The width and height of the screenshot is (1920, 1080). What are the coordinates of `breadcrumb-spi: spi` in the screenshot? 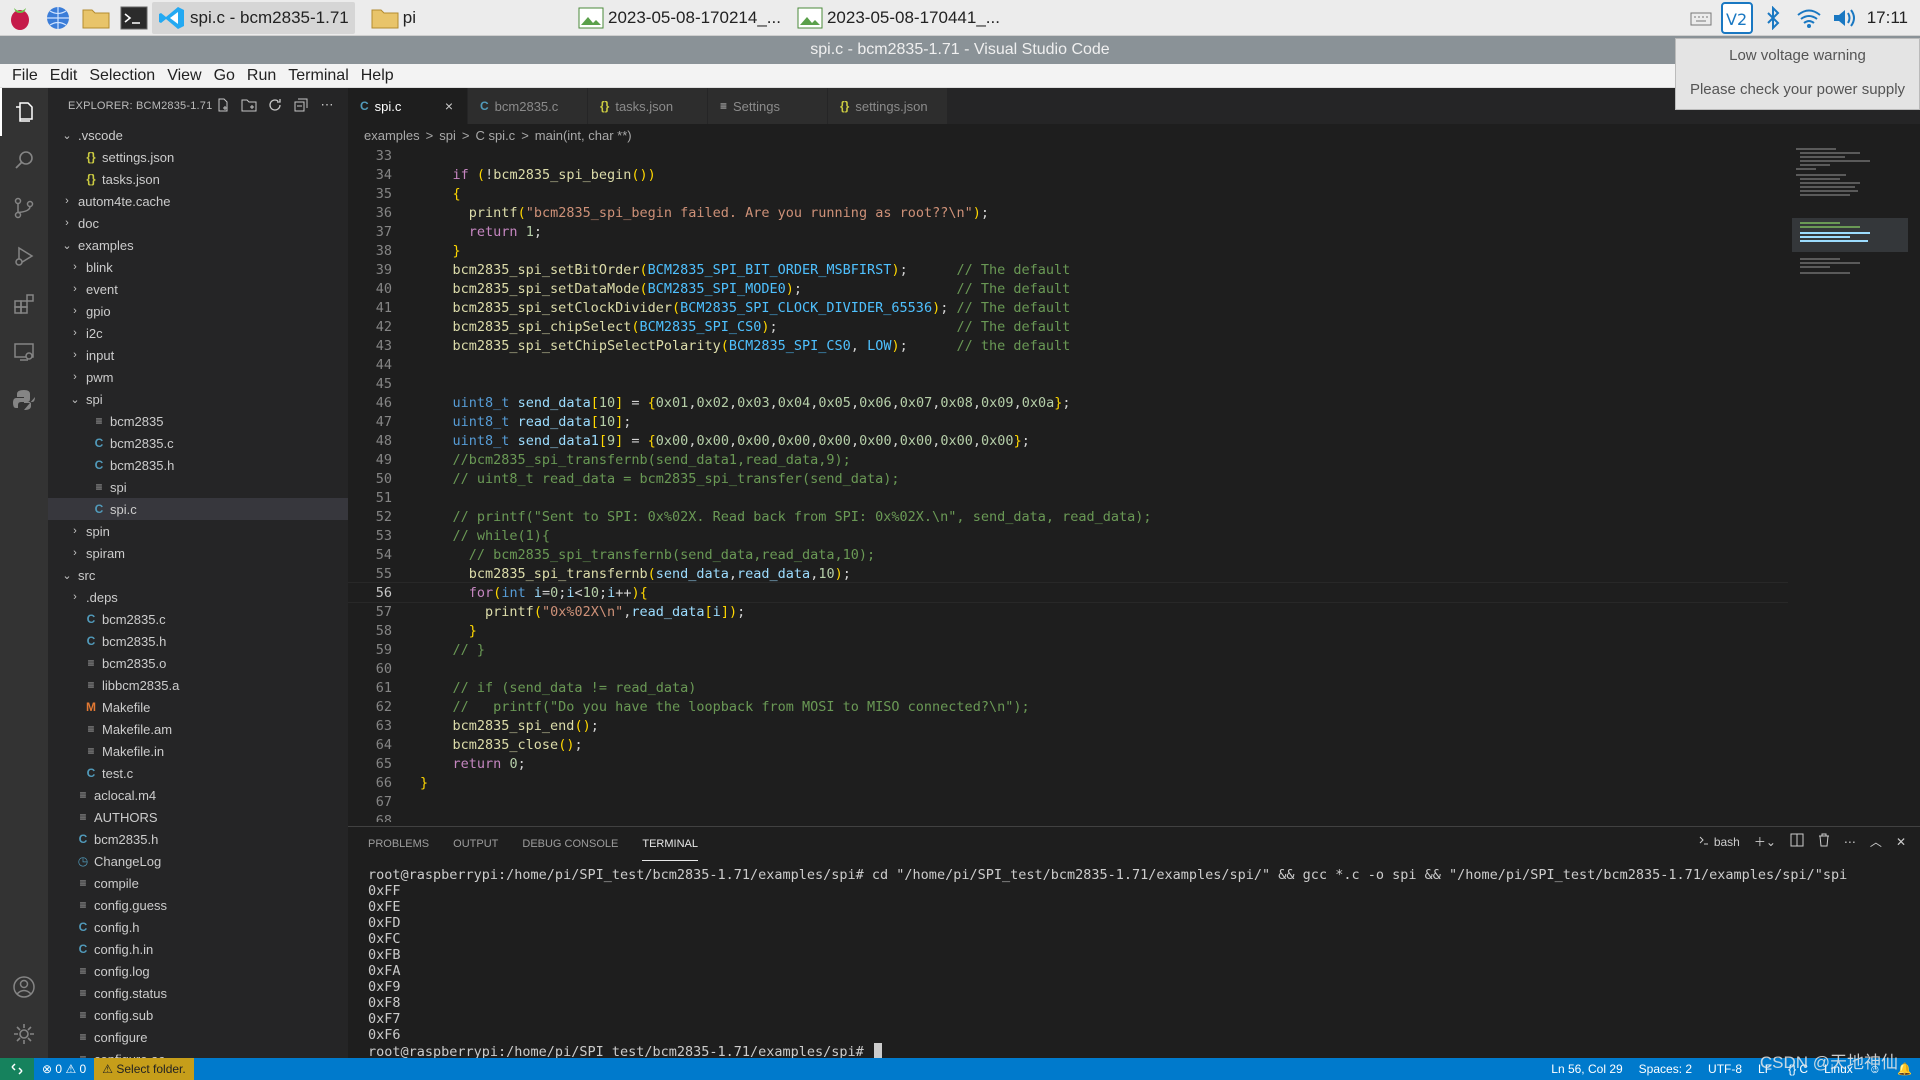 It's located at (447, 135).